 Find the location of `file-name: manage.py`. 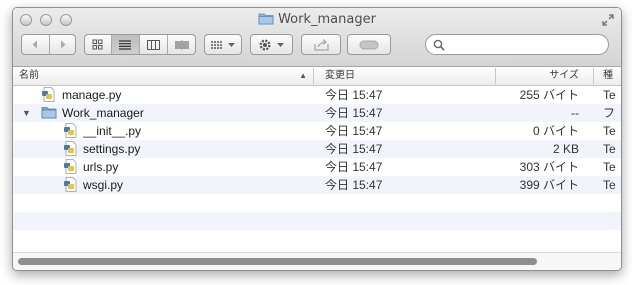

file-name: manage.py is located at coordinates (92, 95).